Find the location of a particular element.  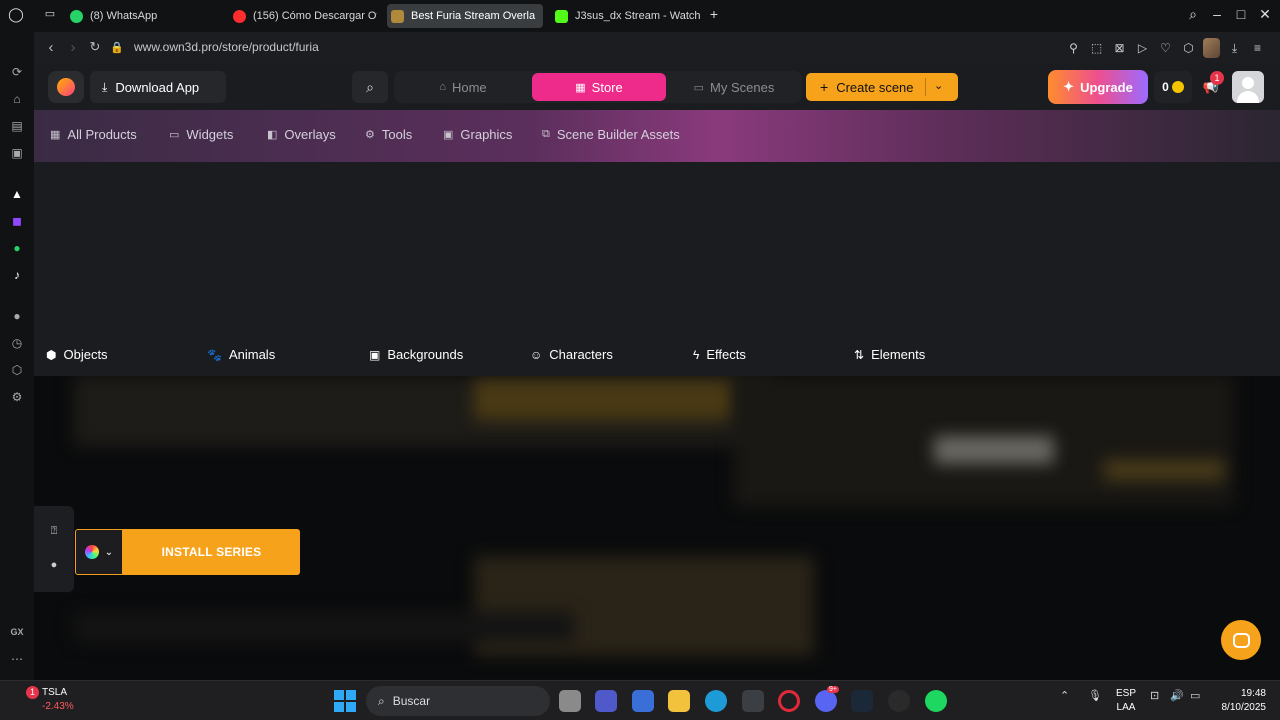

category-scene-builder-assets: ⧉ Scene Builder Assets is located at coordinates (611, 134).